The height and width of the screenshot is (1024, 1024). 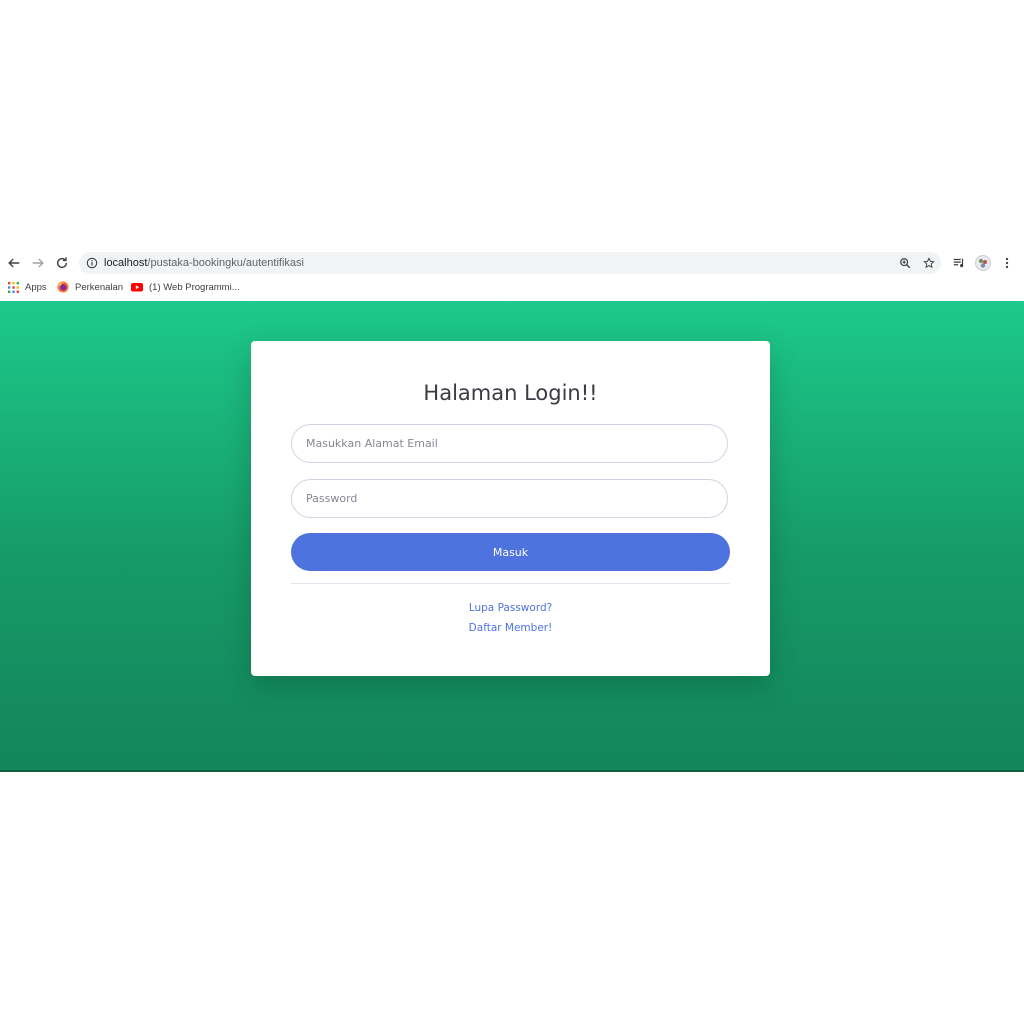 What do you see at coordinates (929, 263) in the screenshot?
I see `star-icon` at bounding box center [929, 263].